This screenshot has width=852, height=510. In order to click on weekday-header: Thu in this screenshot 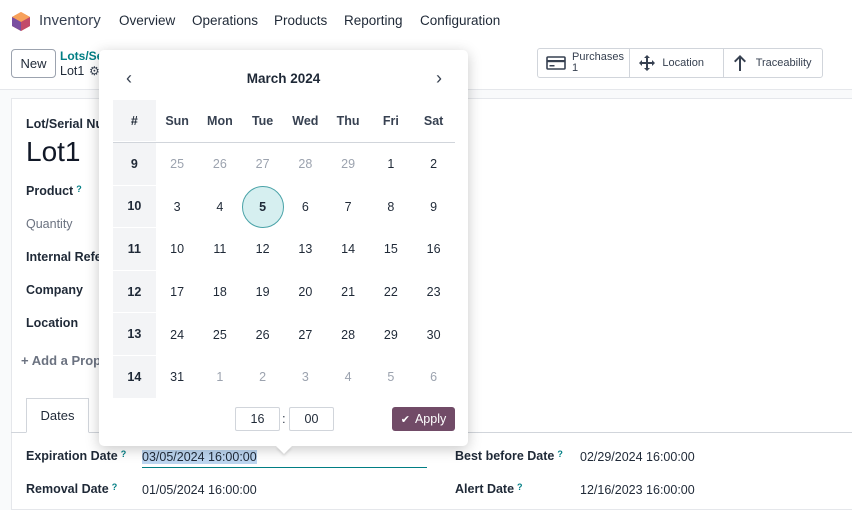, I will do `click(348, 121)`.